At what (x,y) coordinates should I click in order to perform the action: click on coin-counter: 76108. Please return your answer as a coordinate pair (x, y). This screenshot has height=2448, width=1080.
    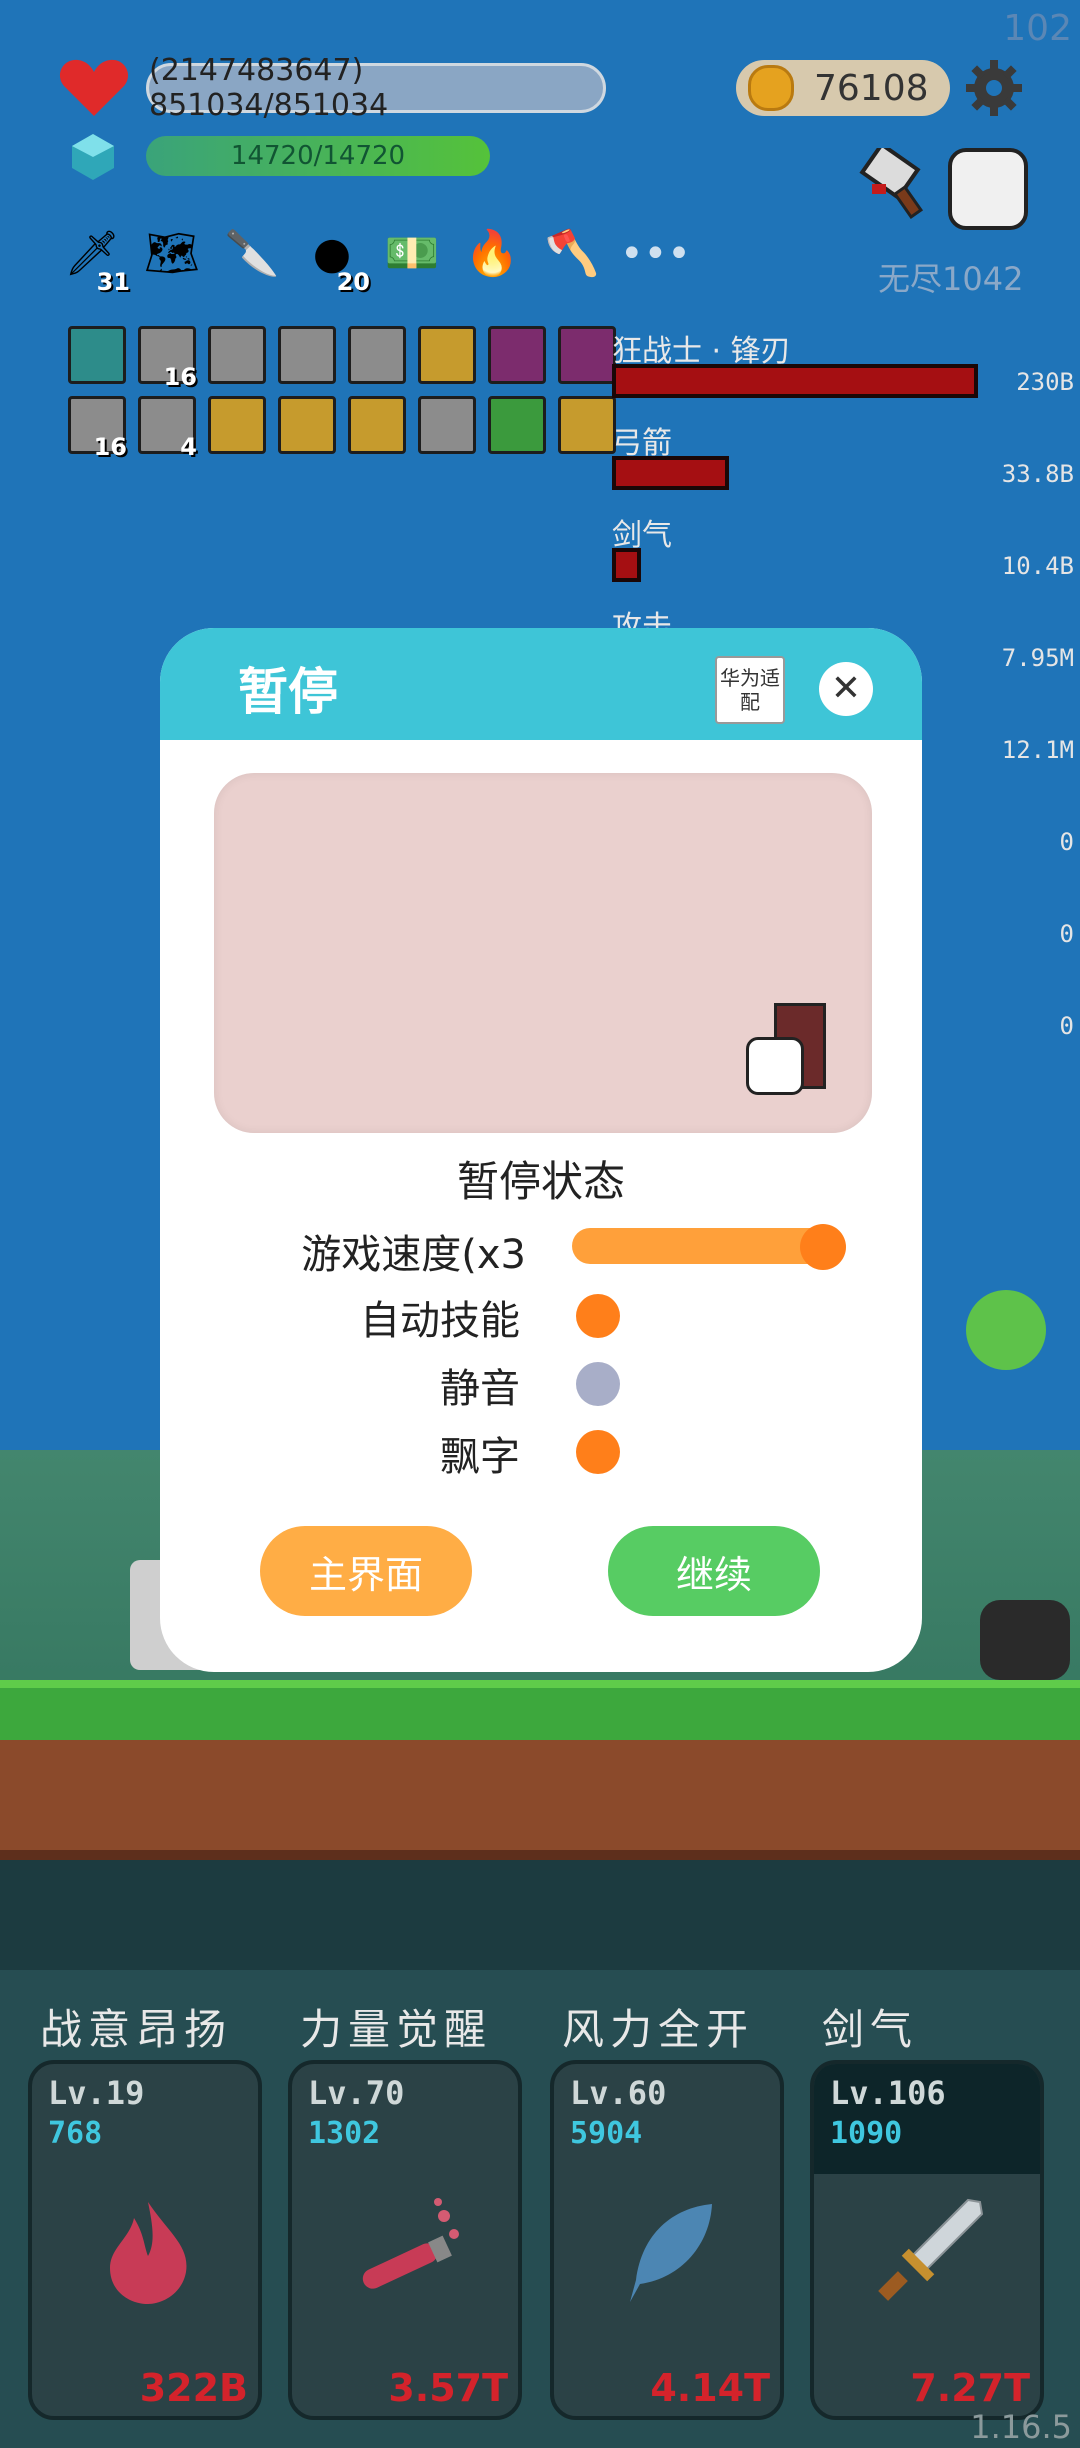
    Looking at the image, I should click on (843, 88).